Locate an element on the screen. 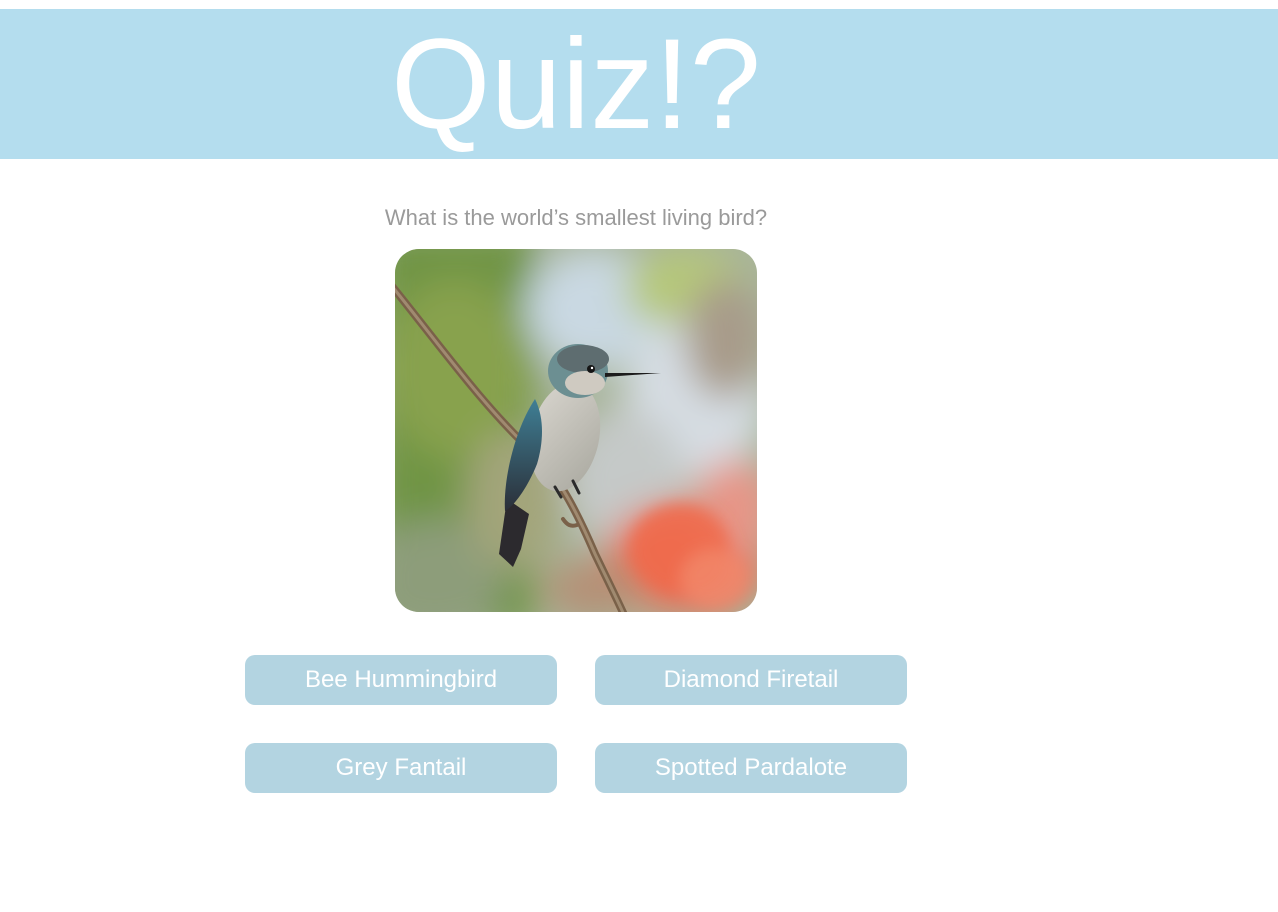 Image resolution: width=1278 pixels, height=912 pixels. bird-photo is located at coordinates (576, 430).